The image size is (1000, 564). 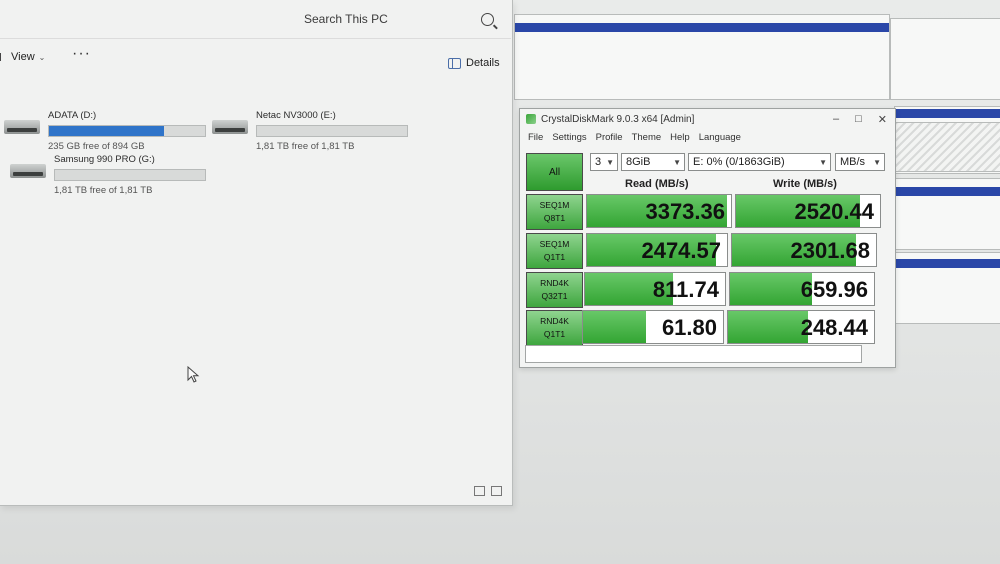 What do you see at coordinates (834, 211) in the screenshot?
I see `write-result-value: 2520.44` at bounding box center [834, 211].